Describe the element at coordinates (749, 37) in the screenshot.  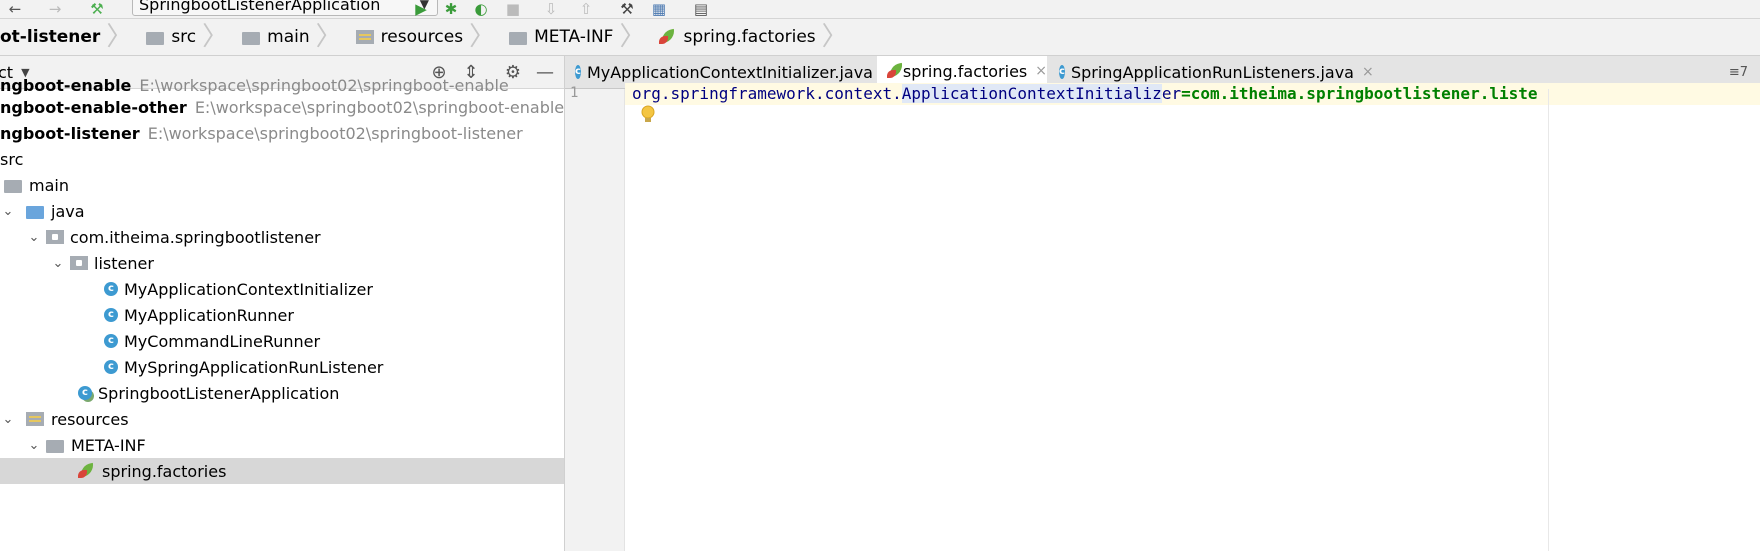
I see `breadcrumb-label: spring.factories` at that location.